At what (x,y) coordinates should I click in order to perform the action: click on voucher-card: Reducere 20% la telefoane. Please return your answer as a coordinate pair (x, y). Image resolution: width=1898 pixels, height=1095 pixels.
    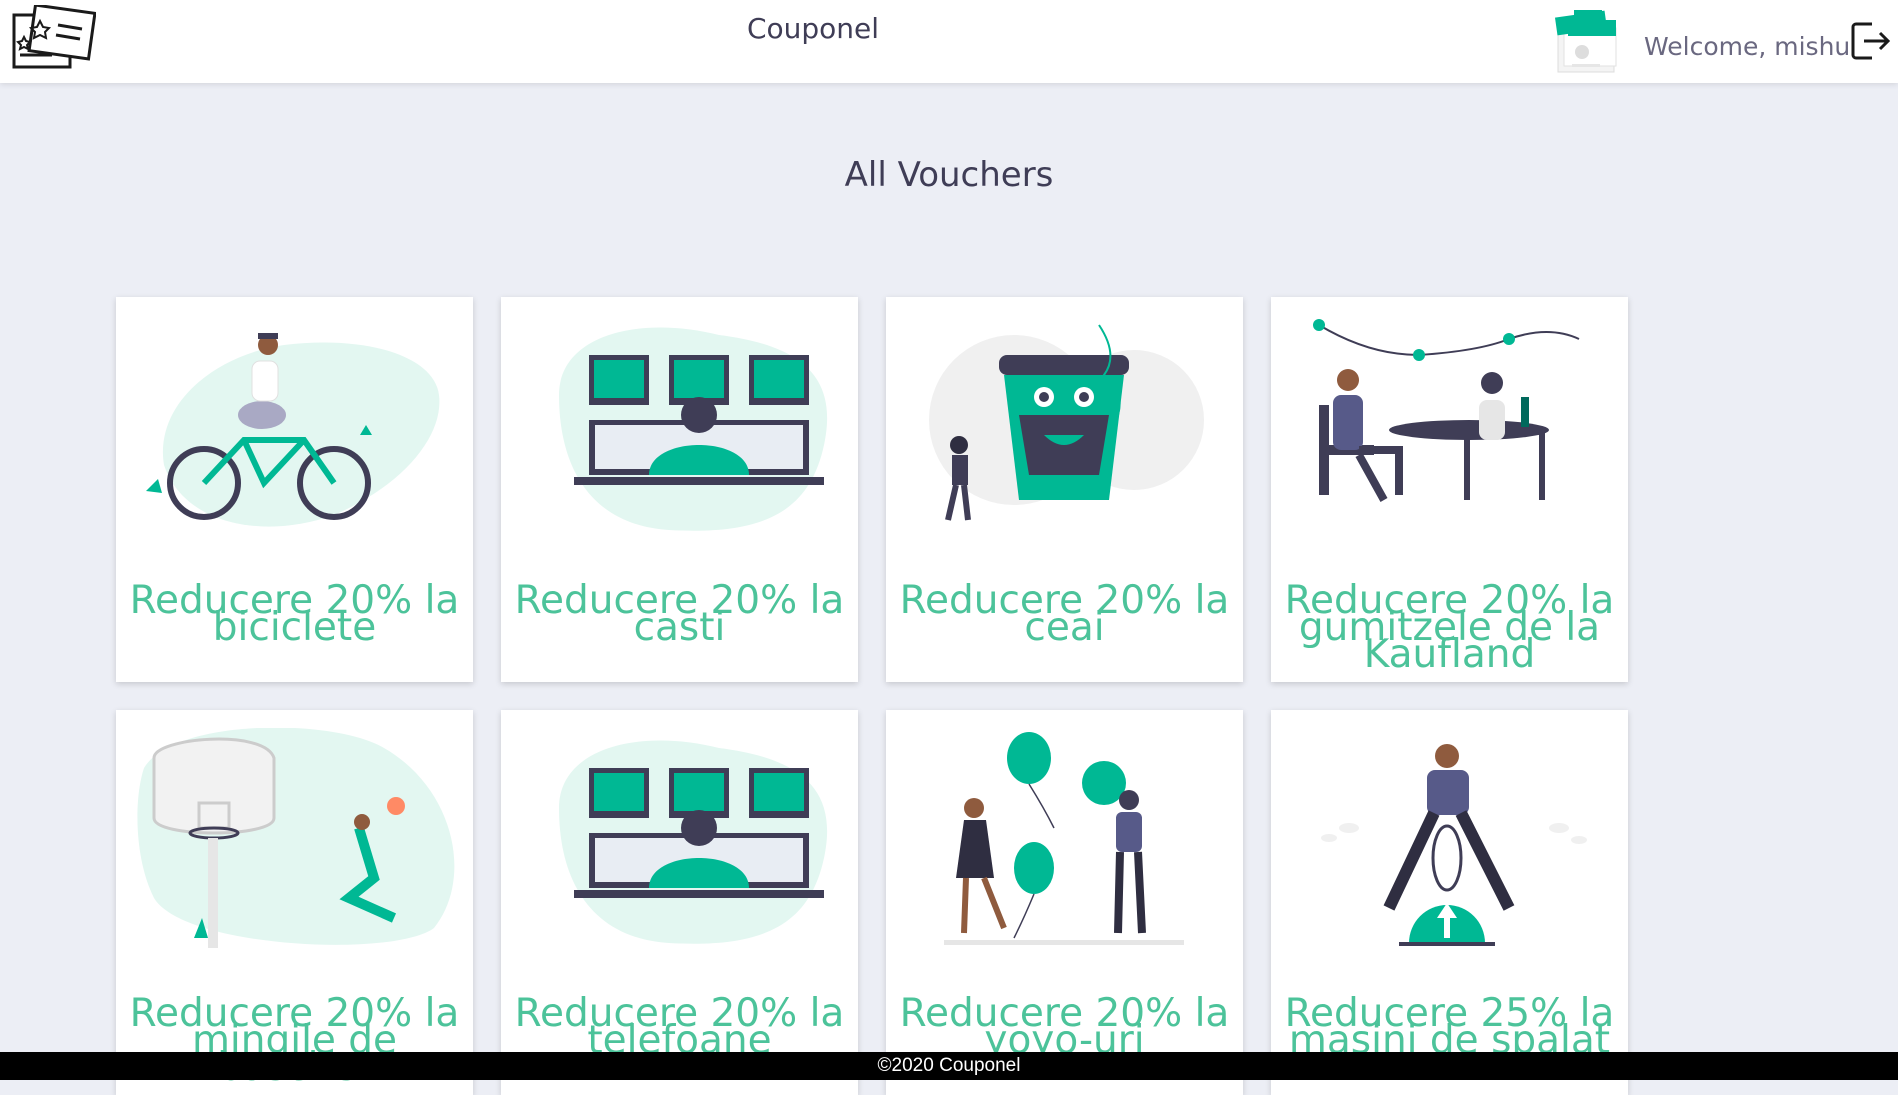
    Looking at the image, I should click on (679, 902).